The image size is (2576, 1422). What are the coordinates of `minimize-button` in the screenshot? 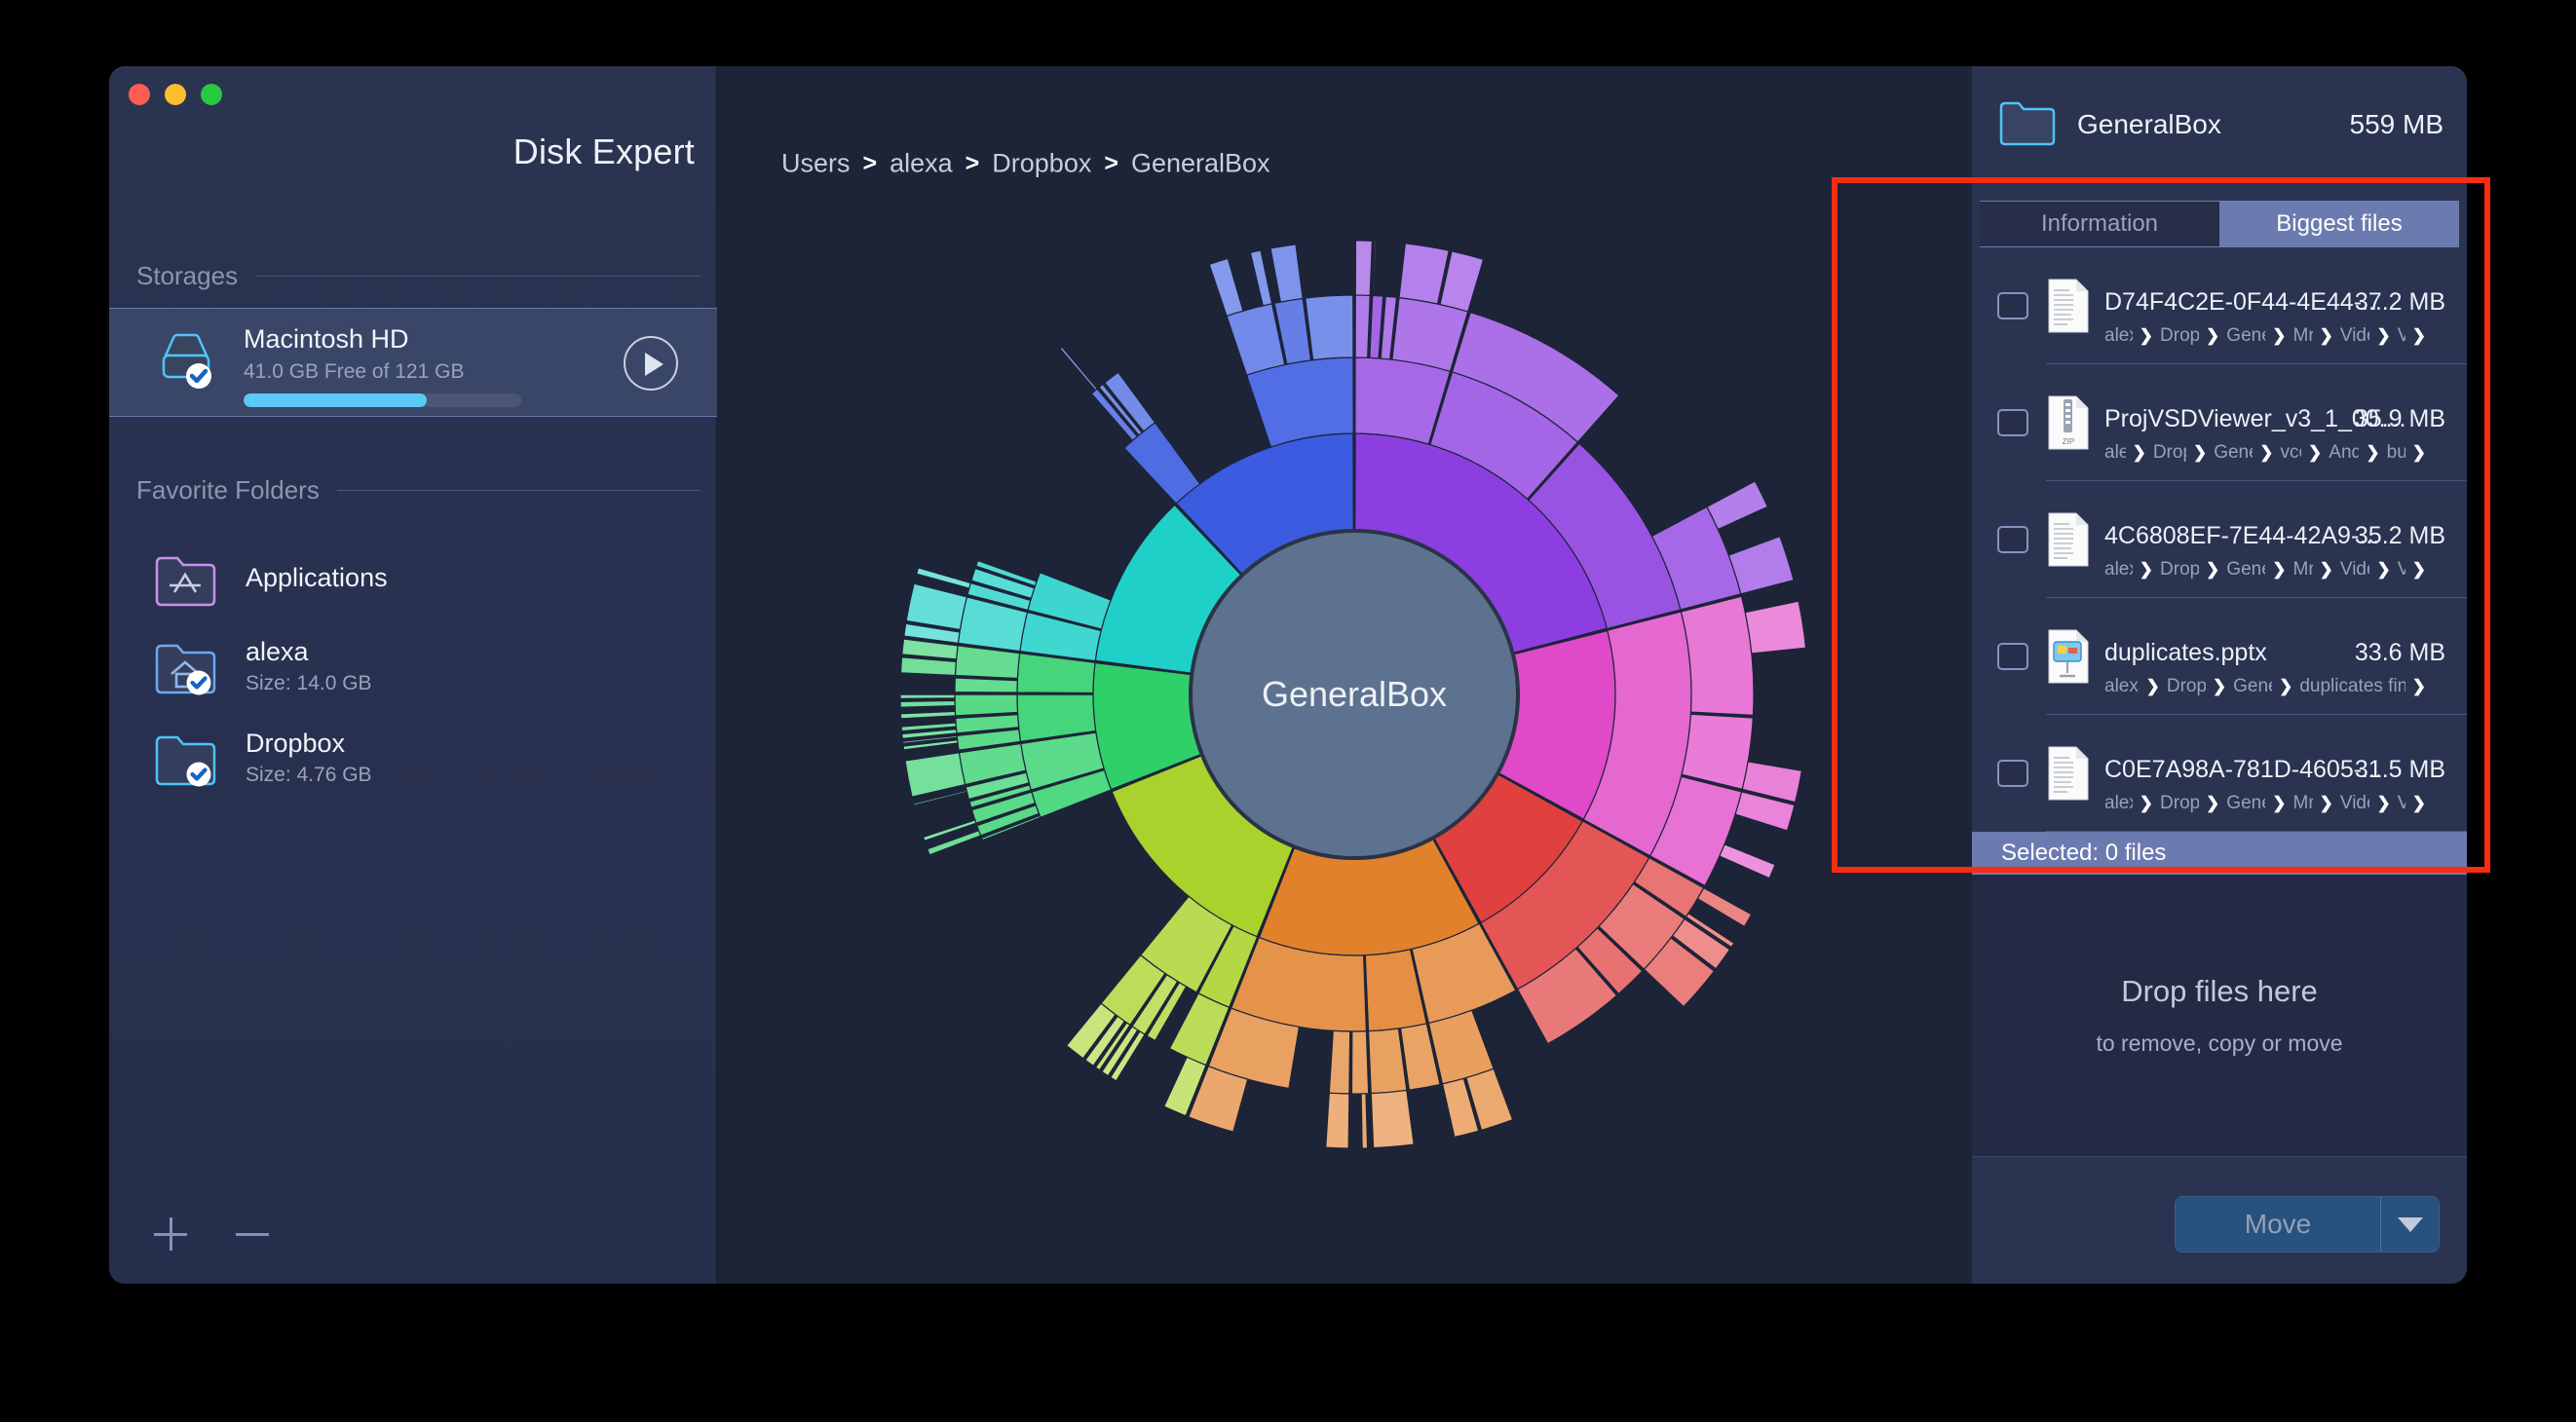 It's located at (175, 94).